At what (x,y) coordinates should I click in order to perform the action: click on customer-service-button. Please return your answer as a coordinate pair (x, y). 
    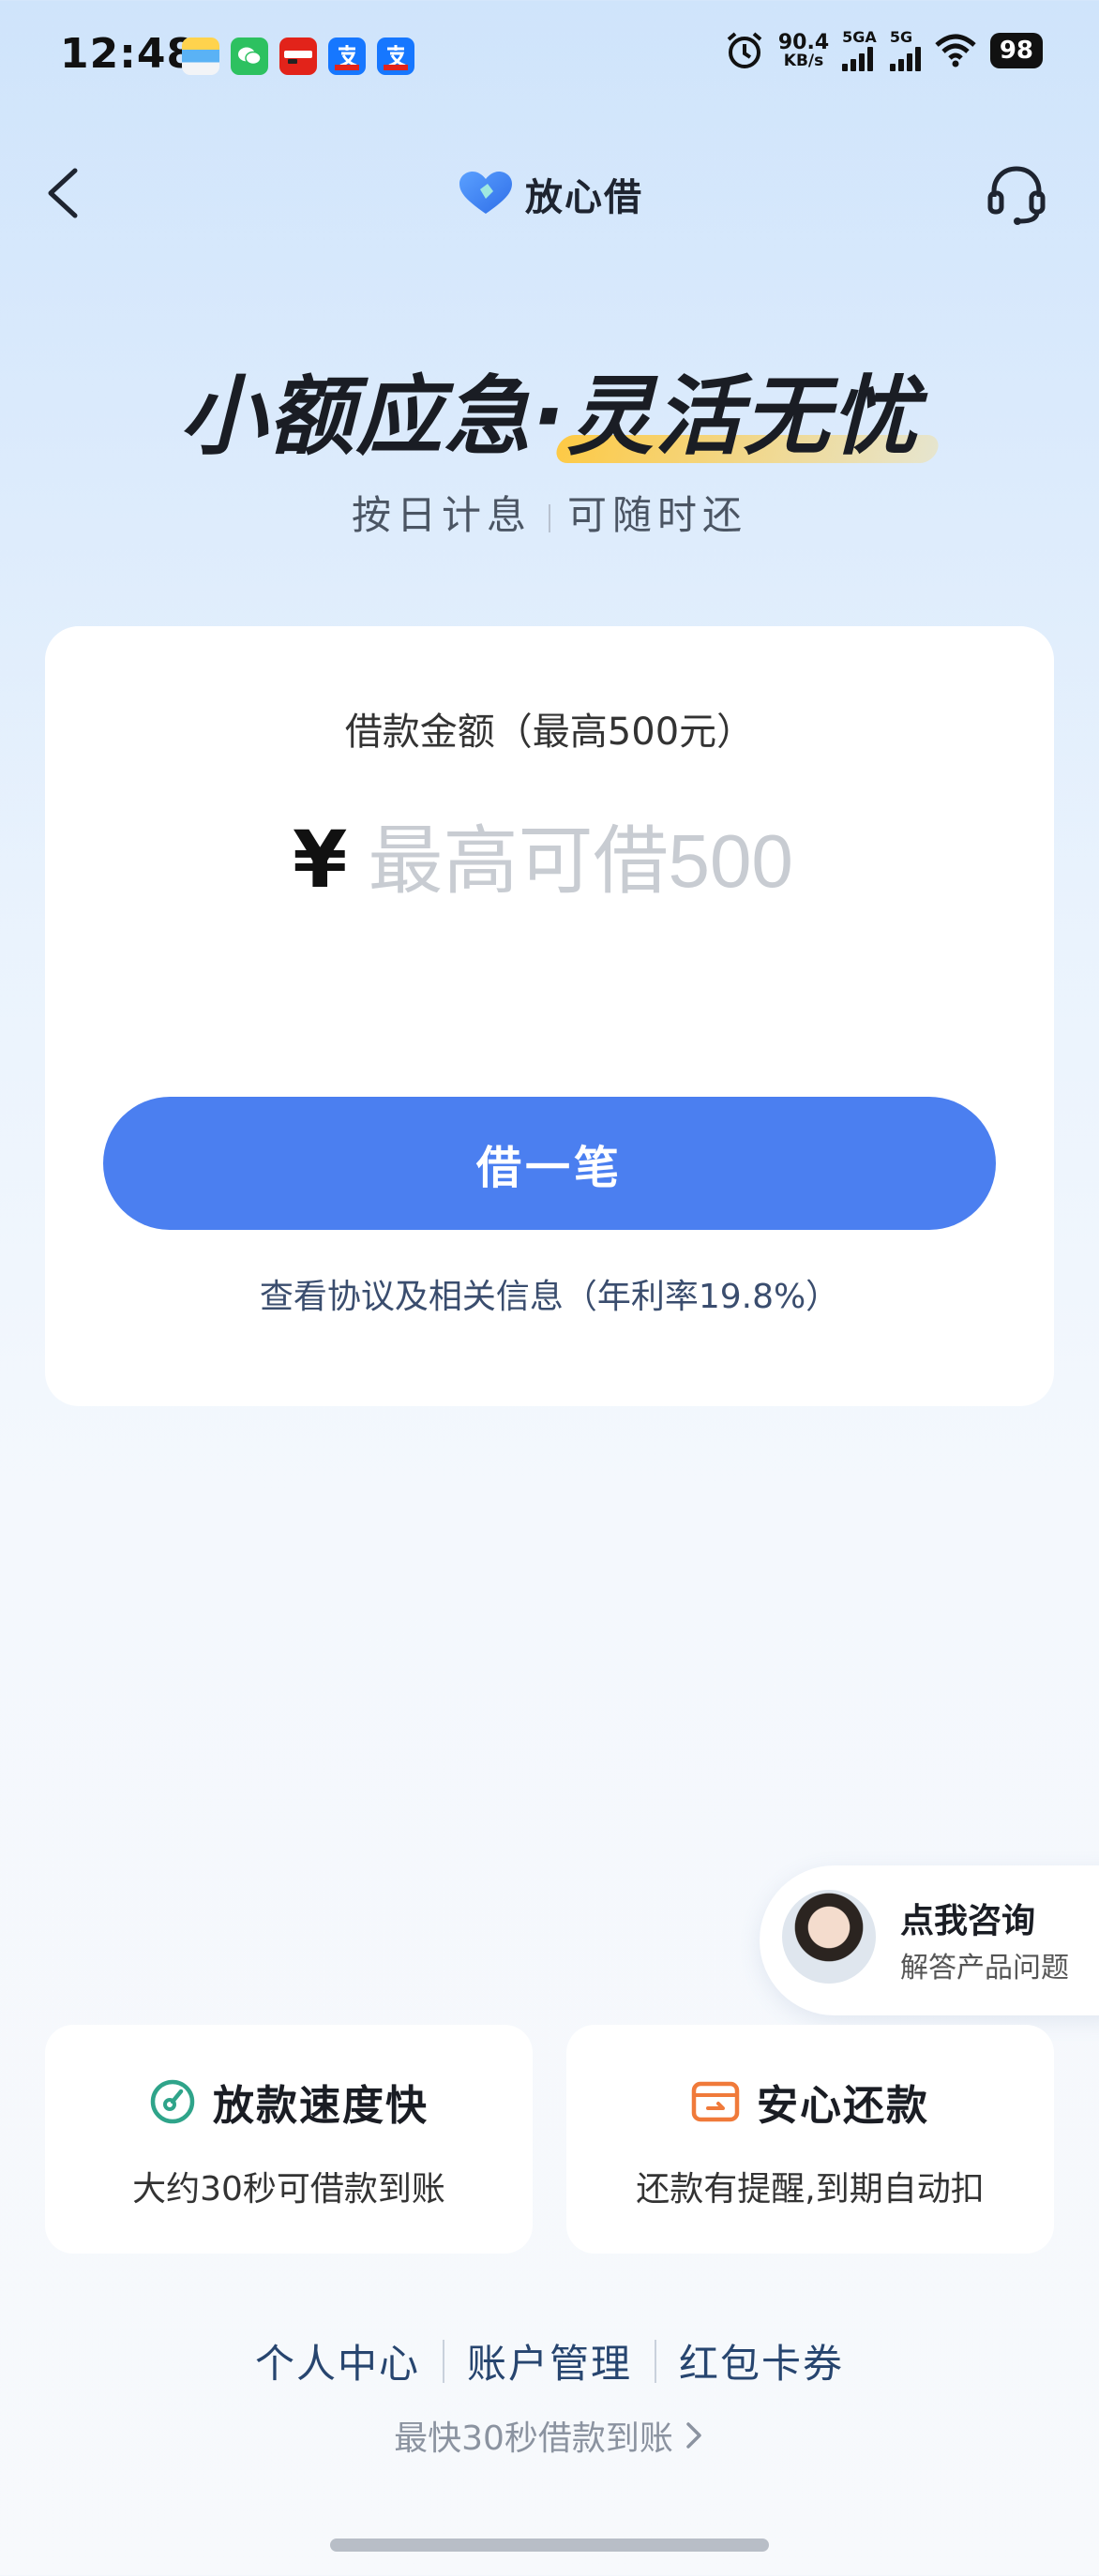
    Looking at the image, I should click on (1016, 195).